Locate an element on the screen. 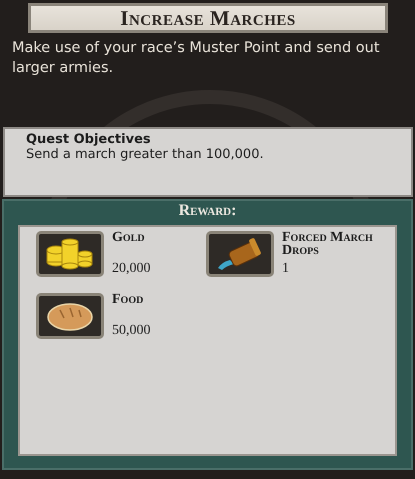 Image resolution: width=415 pixels, height=479 pixels. reward-name: Forced March Drops is located at coordinates (328, 244).